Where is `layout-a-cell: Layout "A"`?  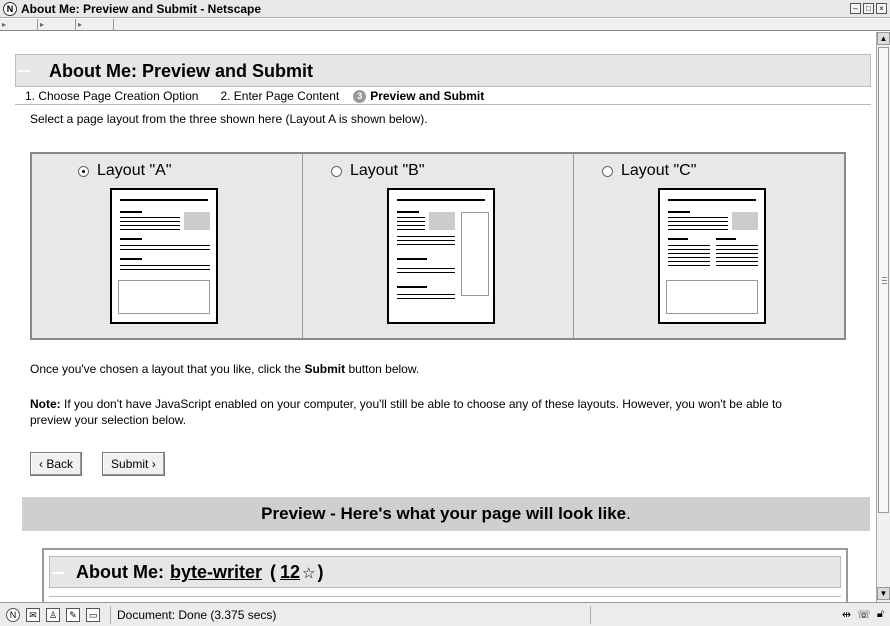
layout-a-cell: Layout "A" is located at coordinates (167, 246).